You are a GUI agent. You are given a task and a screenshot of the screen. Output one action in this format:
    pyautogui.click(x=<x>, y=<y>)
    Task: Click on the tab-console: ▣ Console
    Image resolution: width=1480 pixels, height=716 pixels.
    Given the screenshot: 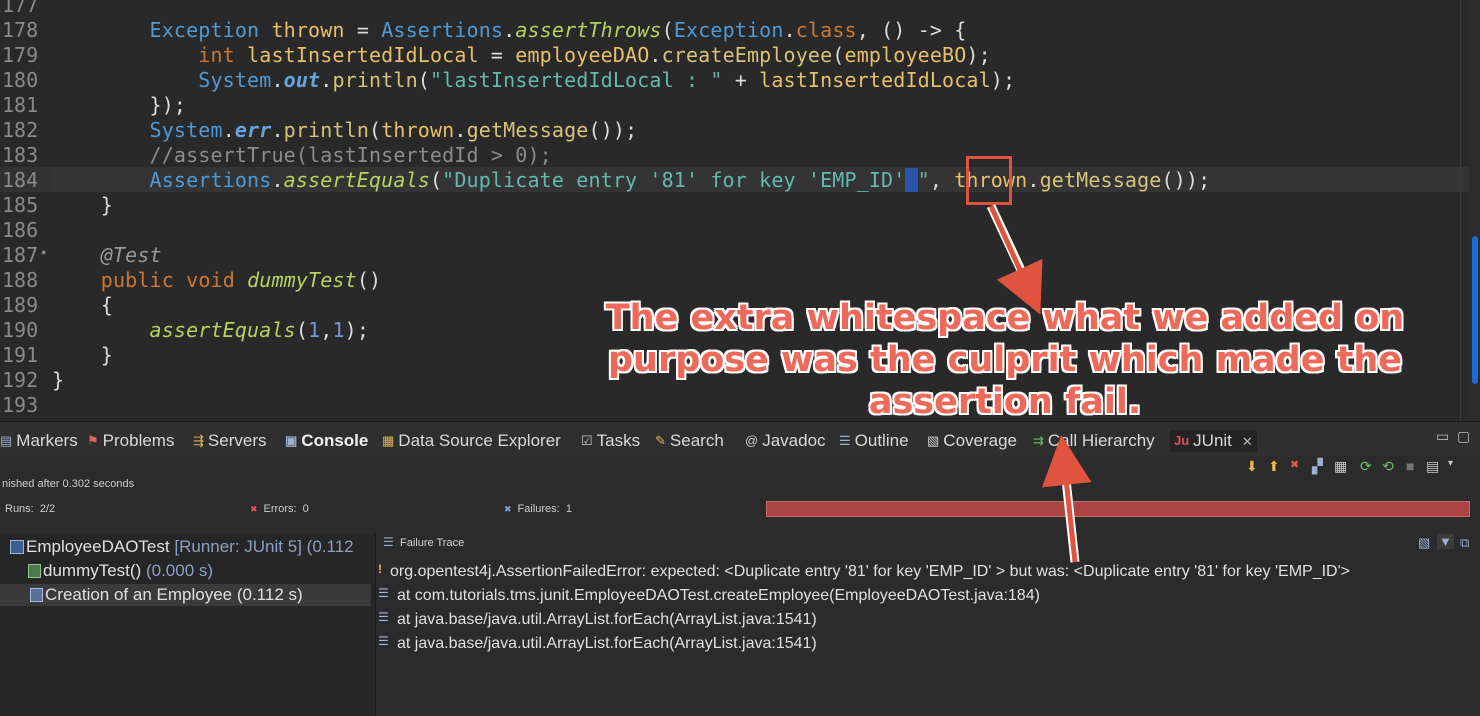 What is the action you would take?
    pyautogui.click(x=326, y=441)
    